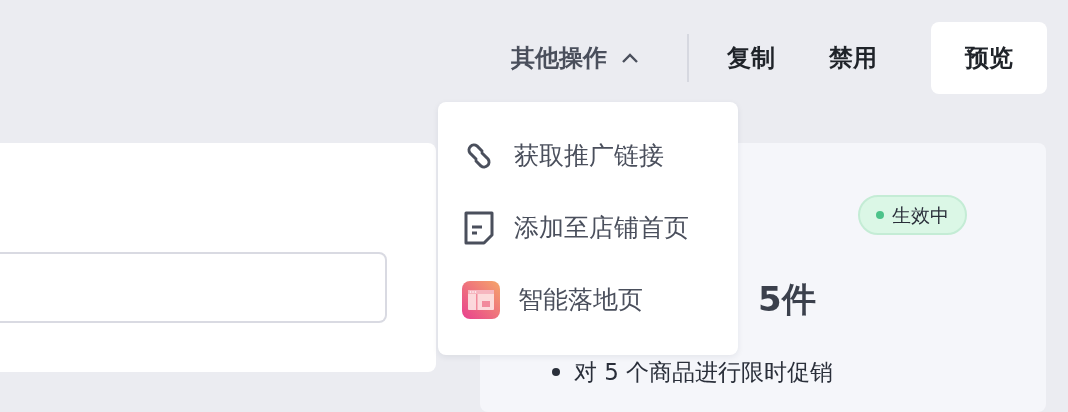  What do you see at coordinates (575, 58) in the screenshot?
I see `more-actions-button: 其他操作` at bounding box center [575, 58].